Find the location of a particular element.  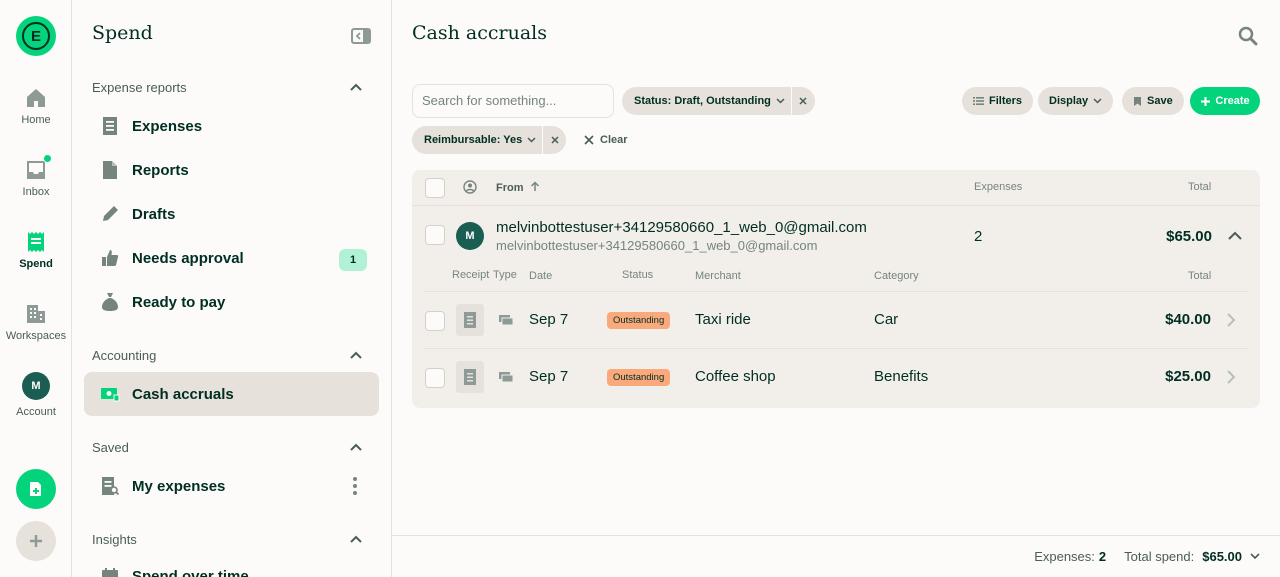

section-header-saved: Saved is located at coordinates (231, 448).